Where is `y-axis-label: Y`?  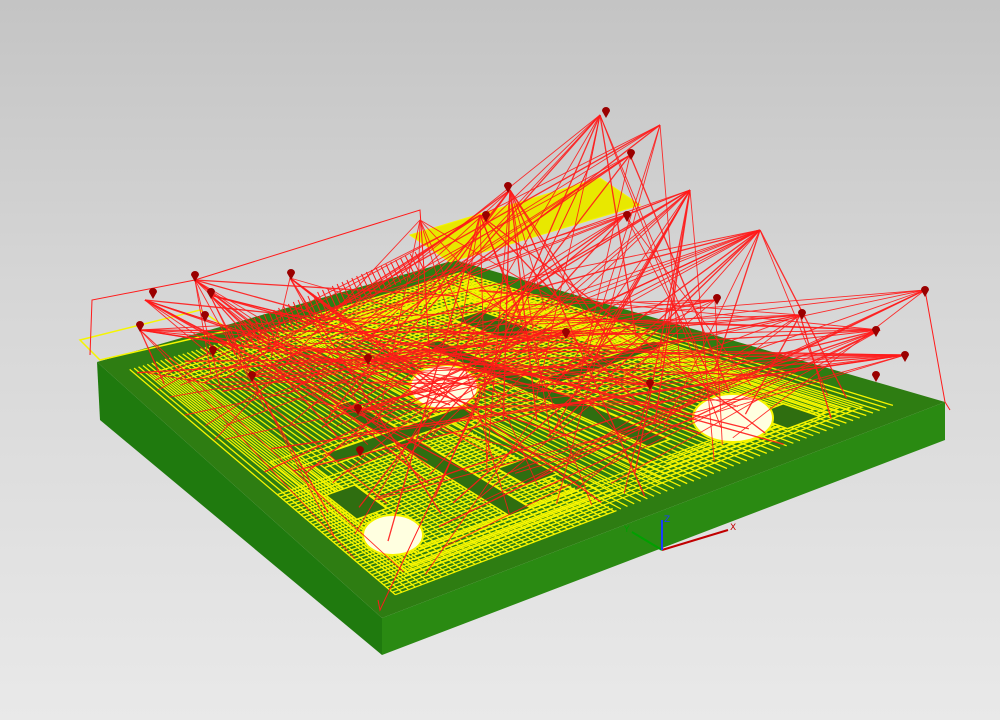 y-axis-label: Y is located at coordinates (626, 530).